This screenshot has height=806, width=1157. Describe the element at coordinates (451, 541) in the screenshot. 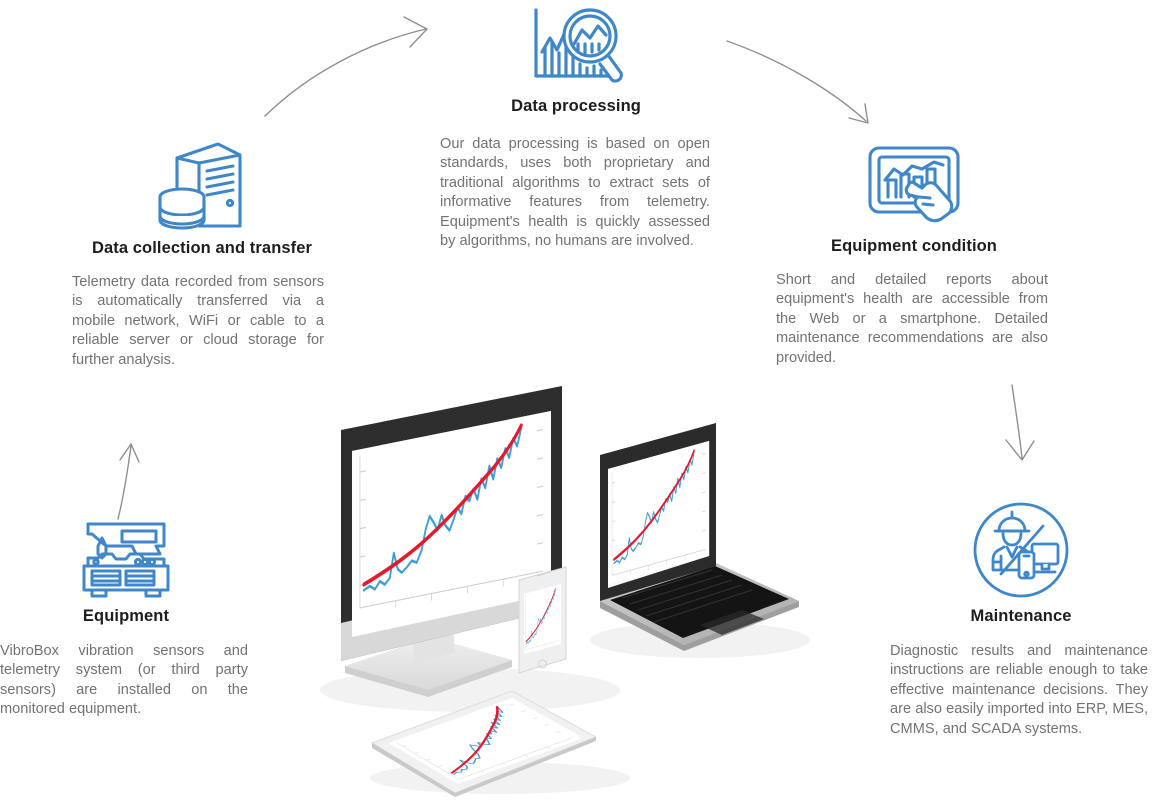

I see `desktop-monitor` at that location.